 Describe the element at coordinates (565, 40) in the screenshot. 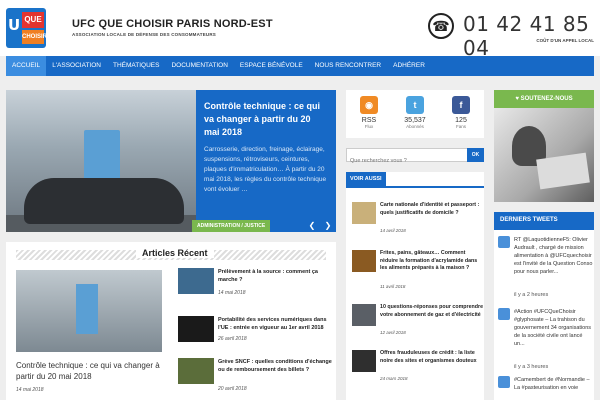

I see `phone-note: COÛT D'UN APPEL LOCAL` at that location.